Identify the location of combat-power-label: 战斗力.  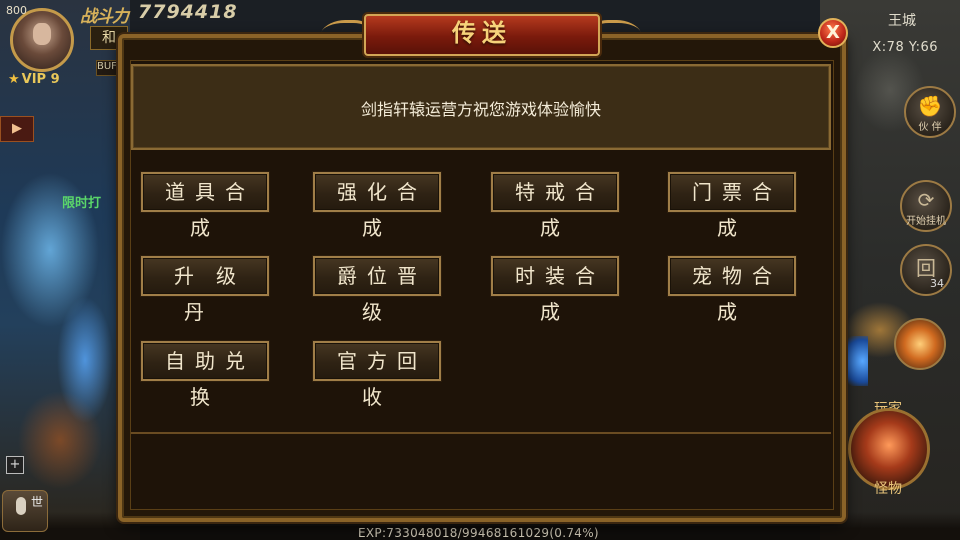
(104, 17).